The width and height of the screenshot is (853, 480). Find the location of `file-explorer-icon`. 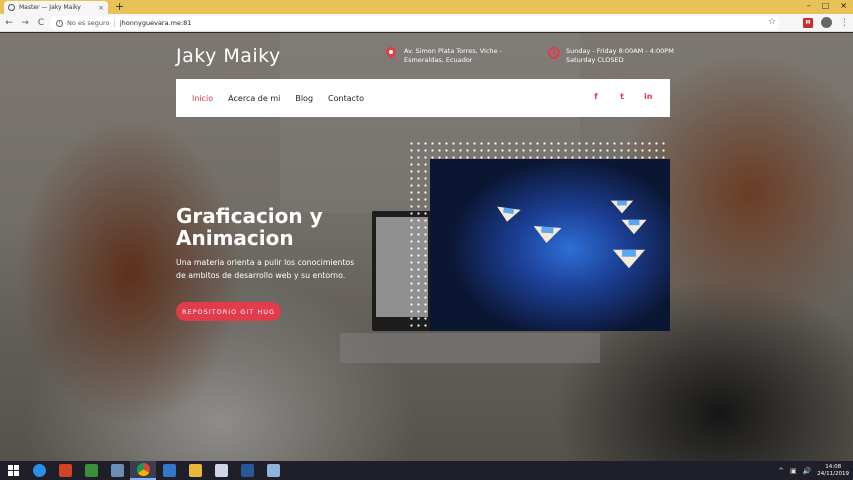

file-explorer-icon is located at coordinates (195, 470).